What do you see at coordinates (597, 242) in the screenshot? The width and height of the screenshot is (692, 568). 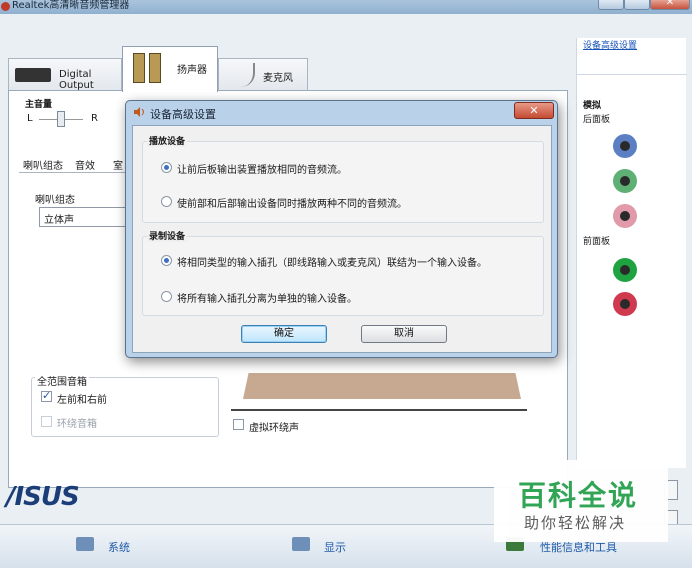 I see `front-panel-label: 前面板` at bounding box center [597, 242].